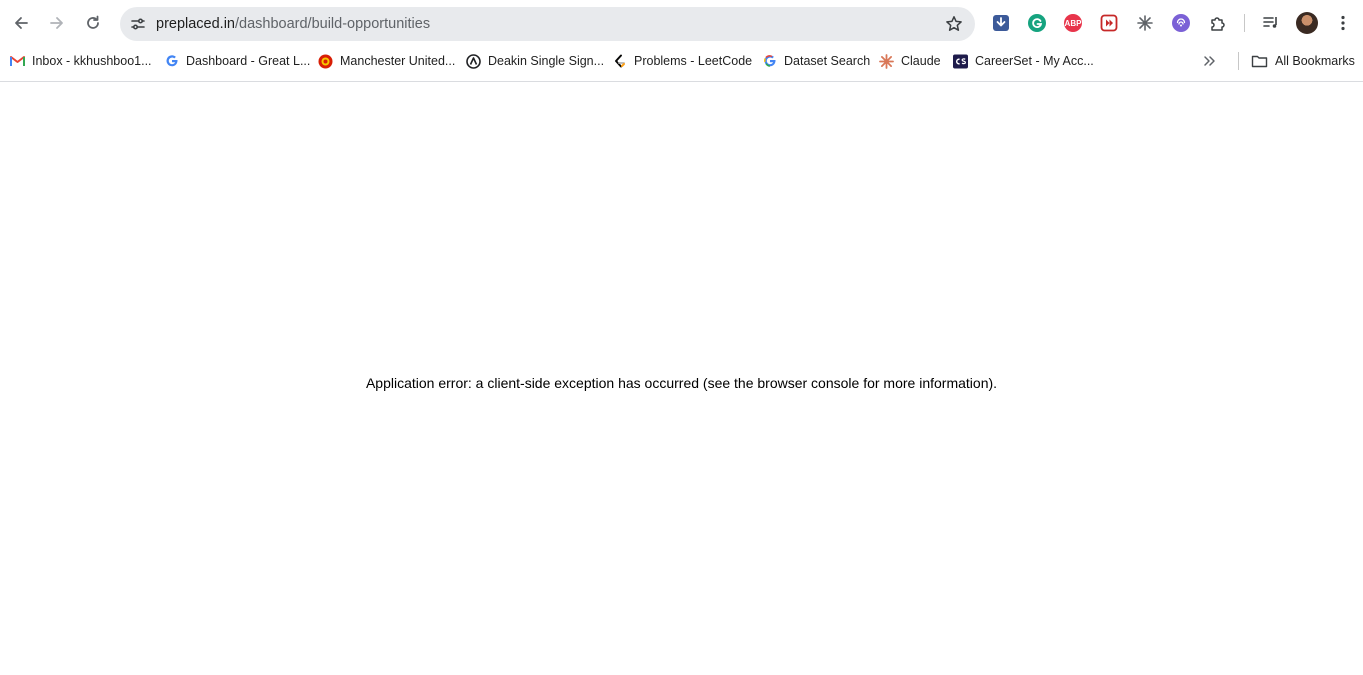 The image size is (1363, 675). Describe the element at coordinates (1315, 61) in the screenshot. I see `all-bookmarks-label: All Bookmarks` at that location.